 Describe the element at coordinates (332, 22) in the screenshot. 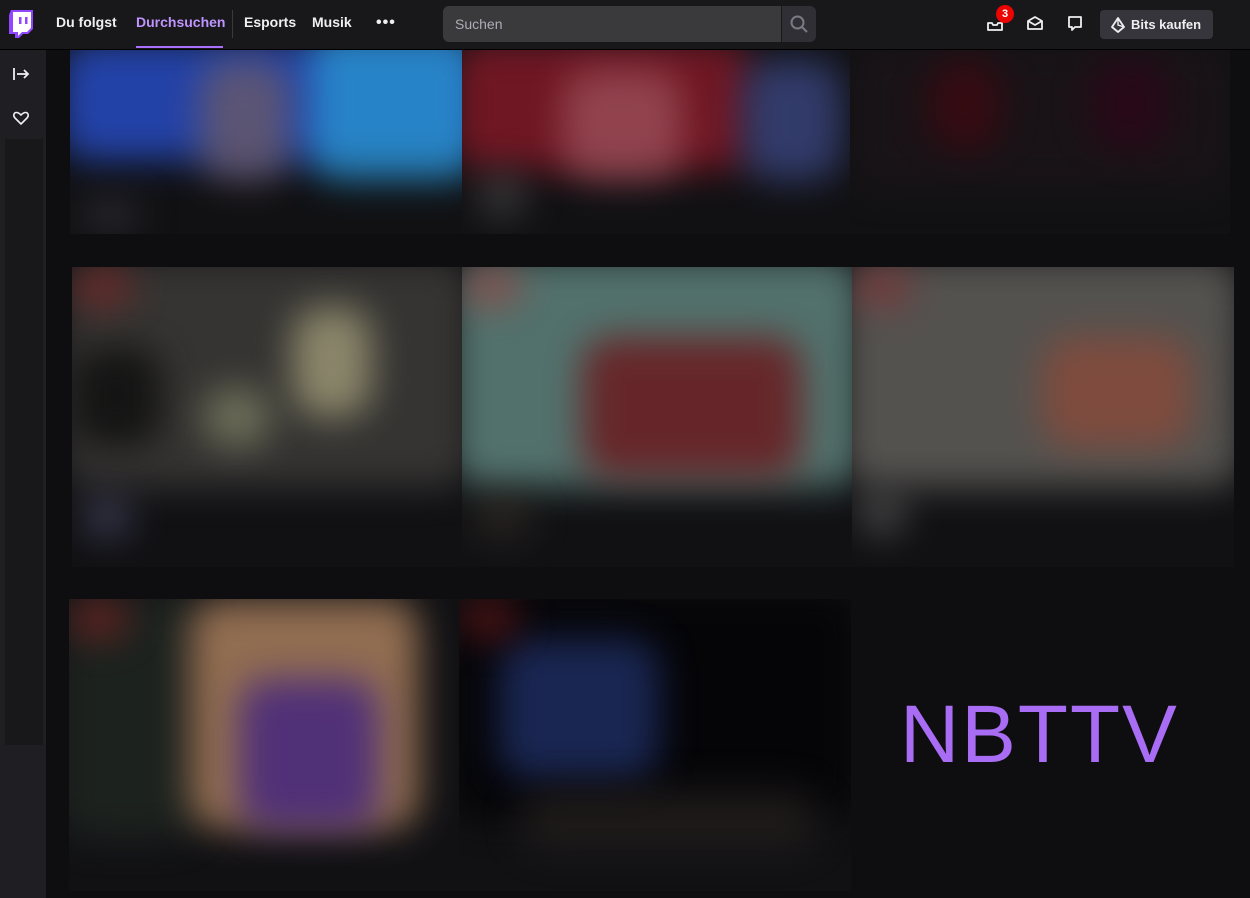

I see `nav-musik: Musik` at that location.